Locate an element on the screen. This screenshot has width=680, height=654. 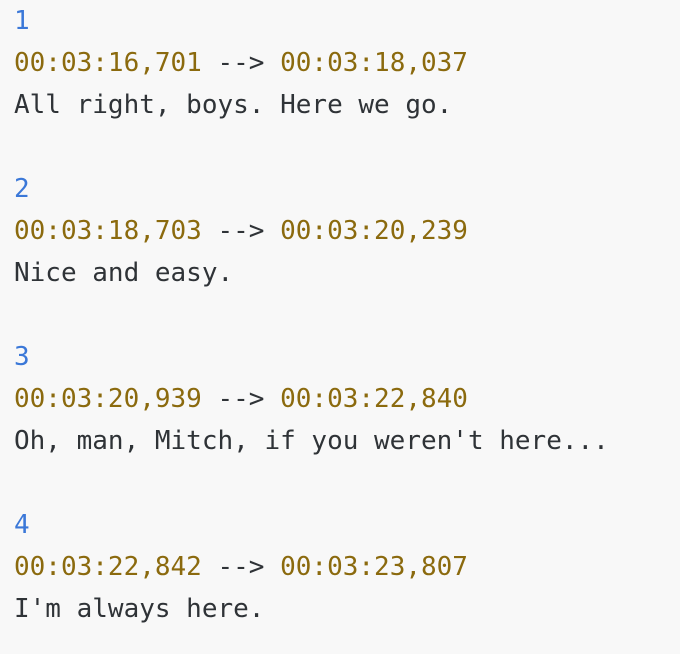
cue-start-time: 00:03:16,701 is located at coordinates (108, 63).